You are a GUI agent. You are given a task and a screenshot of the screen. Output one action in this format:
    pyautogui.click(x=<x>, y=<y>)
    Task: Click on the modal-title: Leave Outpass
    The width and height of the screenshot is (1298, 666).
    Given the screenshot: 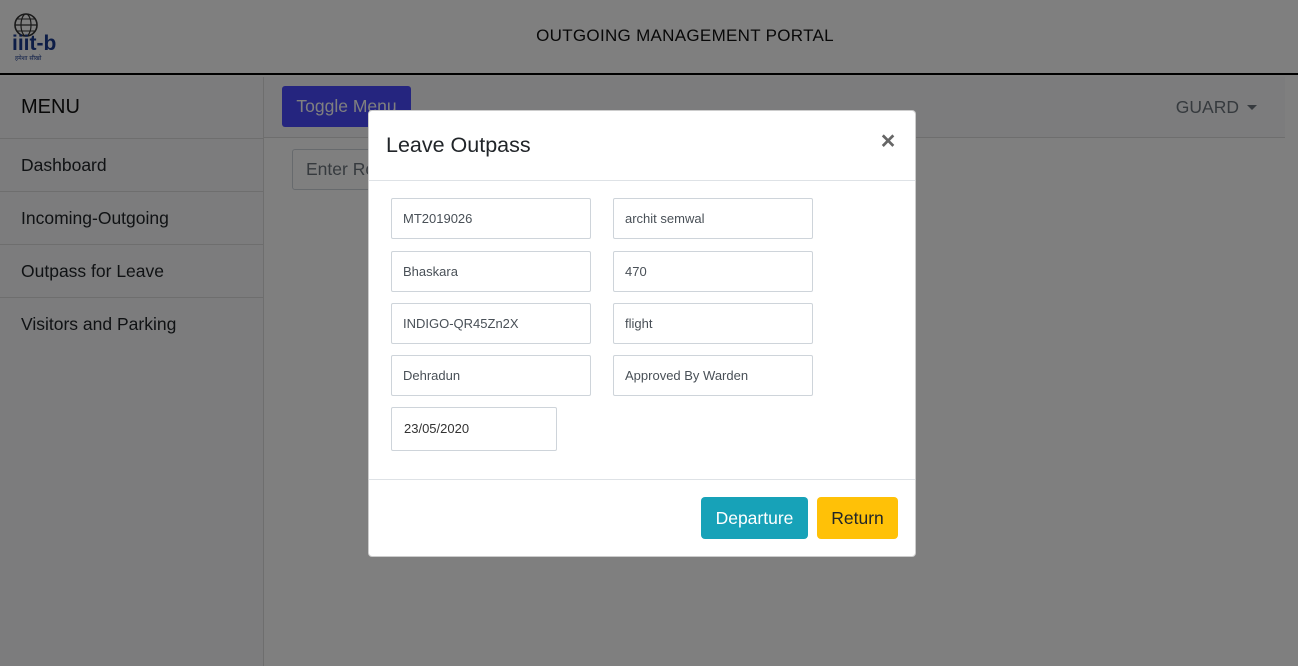 What is the action you would take?
    pyautogui.click(x=458, y=145)
    